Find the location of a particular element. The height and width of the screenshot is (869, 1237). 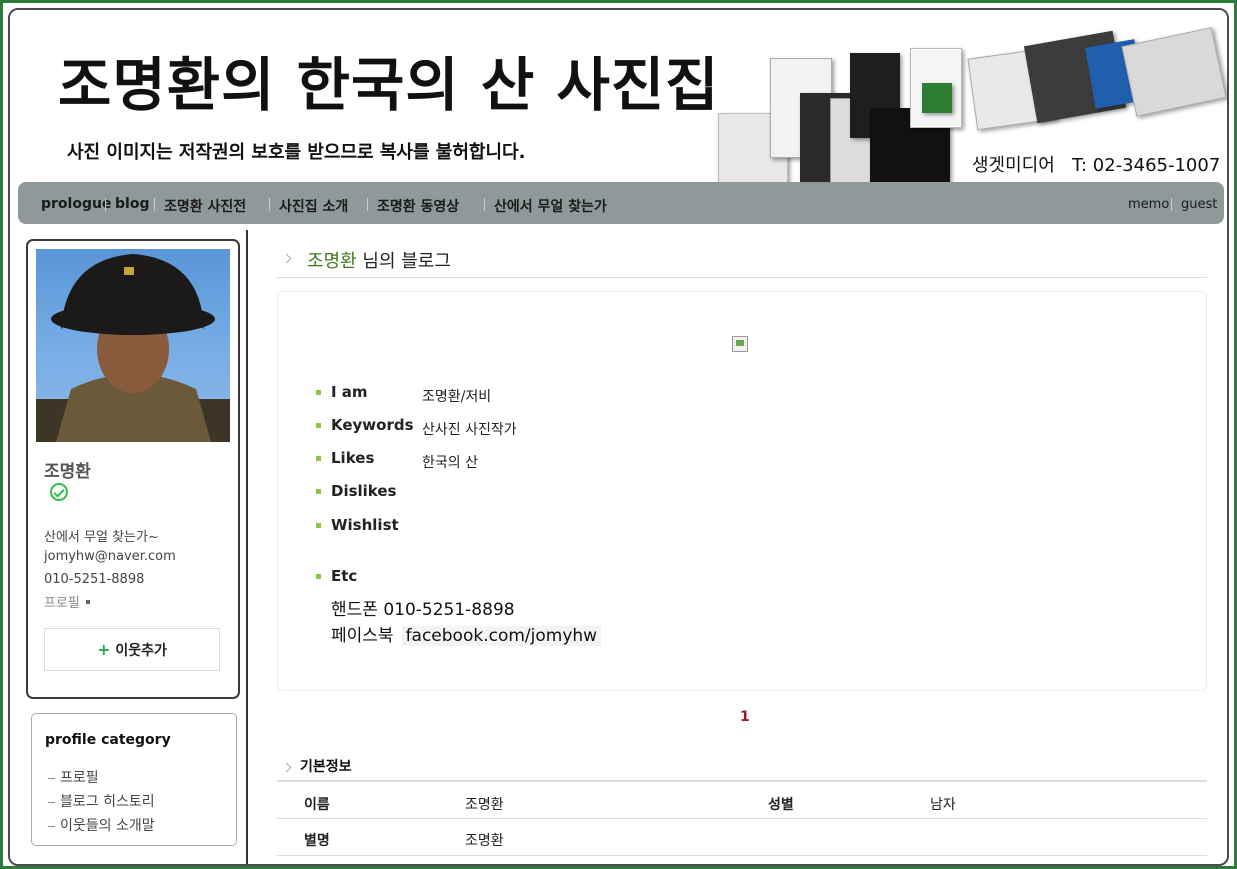

etc-facebook-line: 페이스북 facebook.com/jomyhw is located at coordinates (466, 633).